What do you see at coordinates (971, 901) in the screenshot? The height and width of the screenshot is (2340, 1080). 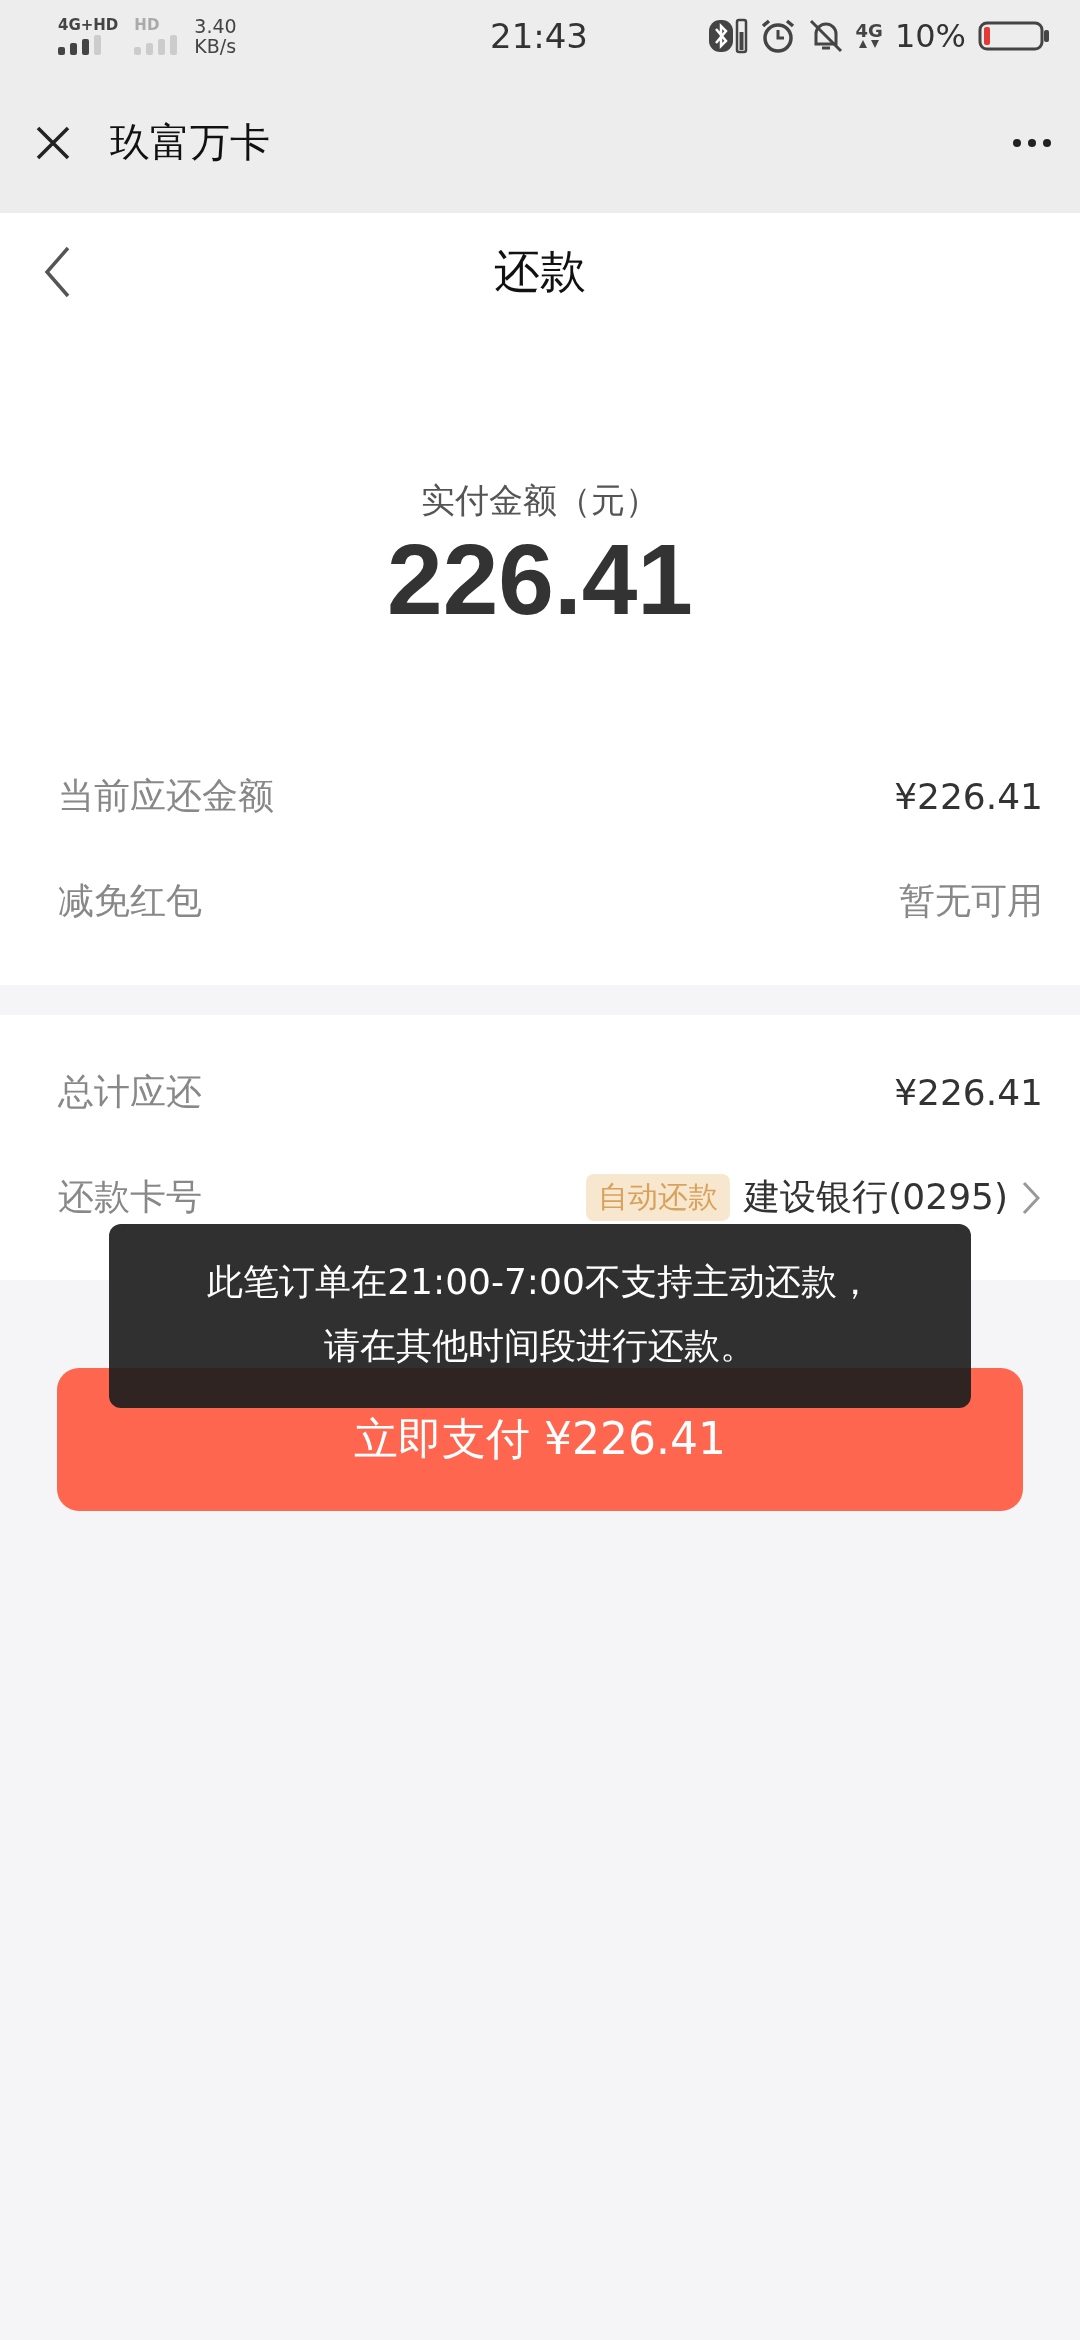 I see `row-value: 暂无可用` at bounding box center [971, 901].